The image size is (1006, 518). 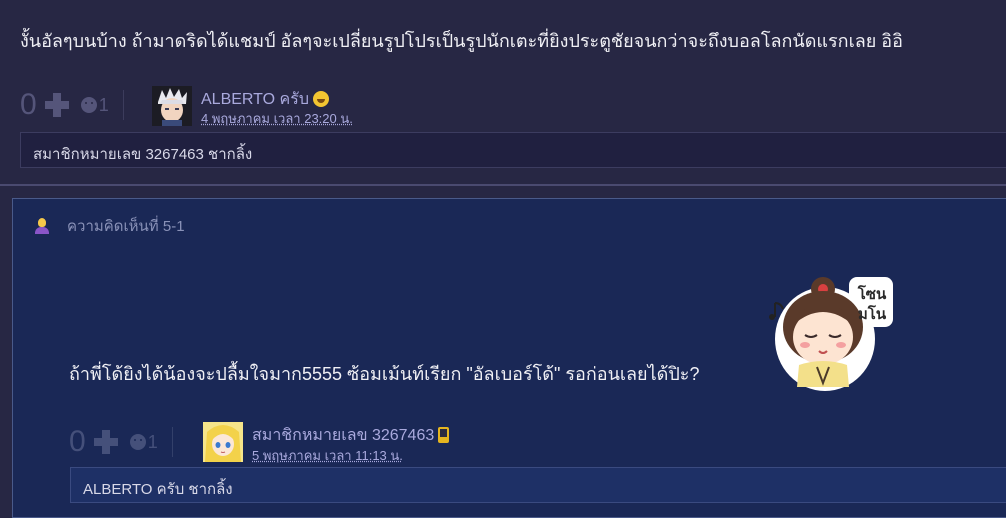 I want to click on sticker-text-1: โซน, so click(x=872, y=293).